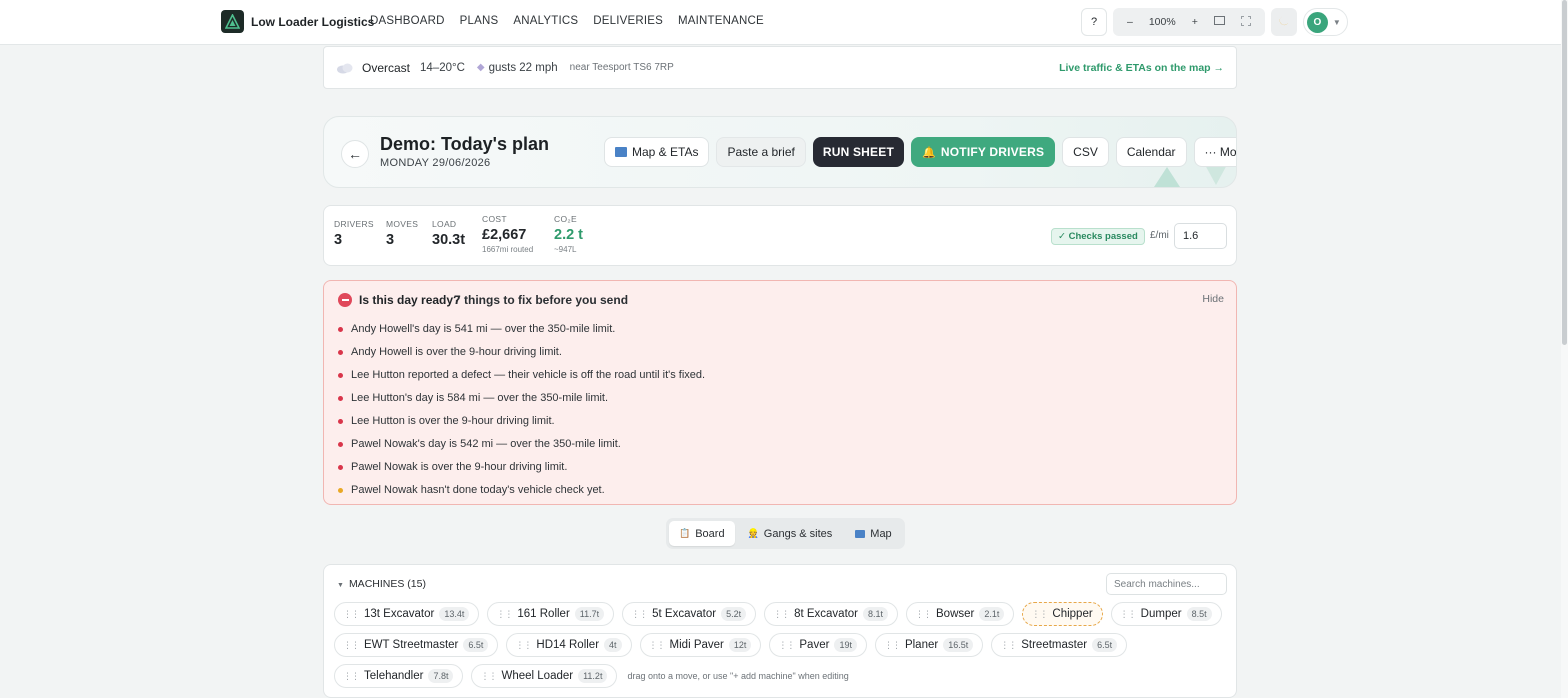  What do you see at coordinates (476, 645) in the screenshot?
I see `machine-weight: 6.5t` at bounding box center [476, 645].